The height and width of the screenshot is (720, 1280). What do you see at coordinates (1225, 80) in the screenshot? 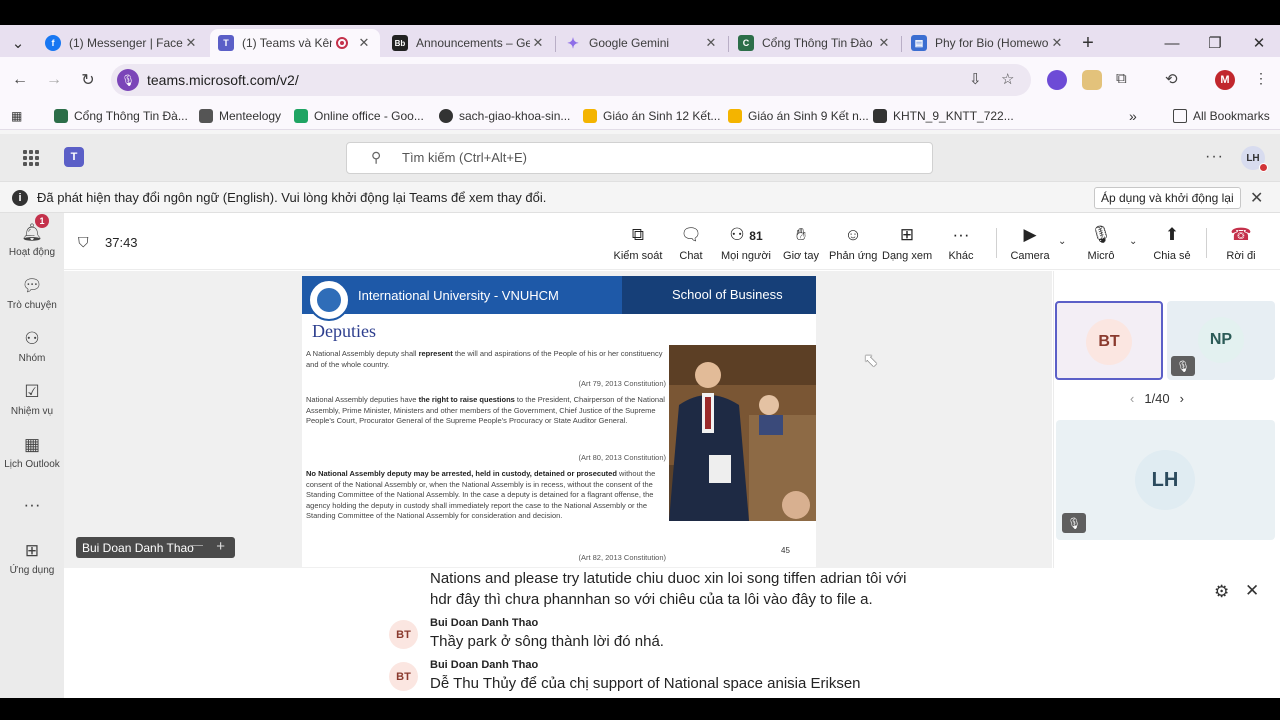
I see `profile-avatar: M` at bounding box center [1225, 80].